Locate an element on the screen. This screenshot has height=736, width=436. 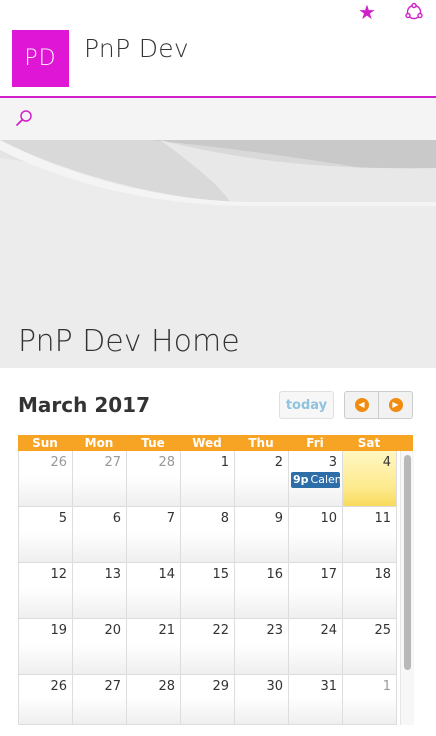
calendar-scrollbar is located at coordinates (407, 588).